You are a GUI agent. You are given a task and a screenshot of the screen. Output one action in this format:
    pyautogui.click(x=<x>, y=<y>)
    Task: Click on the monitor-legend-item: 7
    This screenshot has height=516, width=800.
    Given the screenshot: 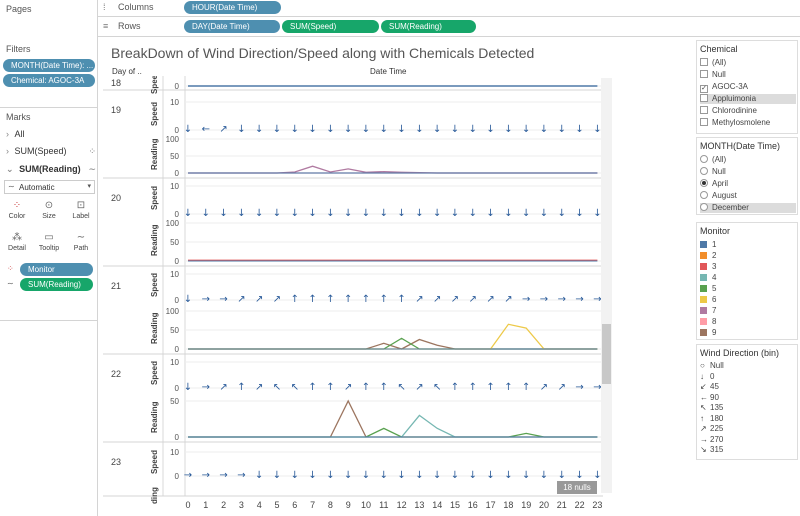 What is the action you would take?
    pyautogui.click(x=748, y=311)
    